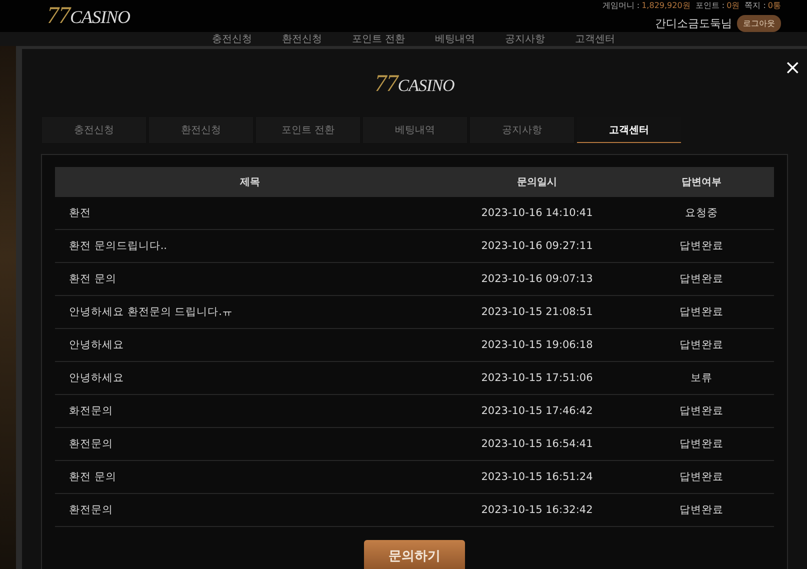  What do you see at coordinates (201, 130) in the screenshot?
I see `tab: 환전신청` at bounding box center [201, 130].